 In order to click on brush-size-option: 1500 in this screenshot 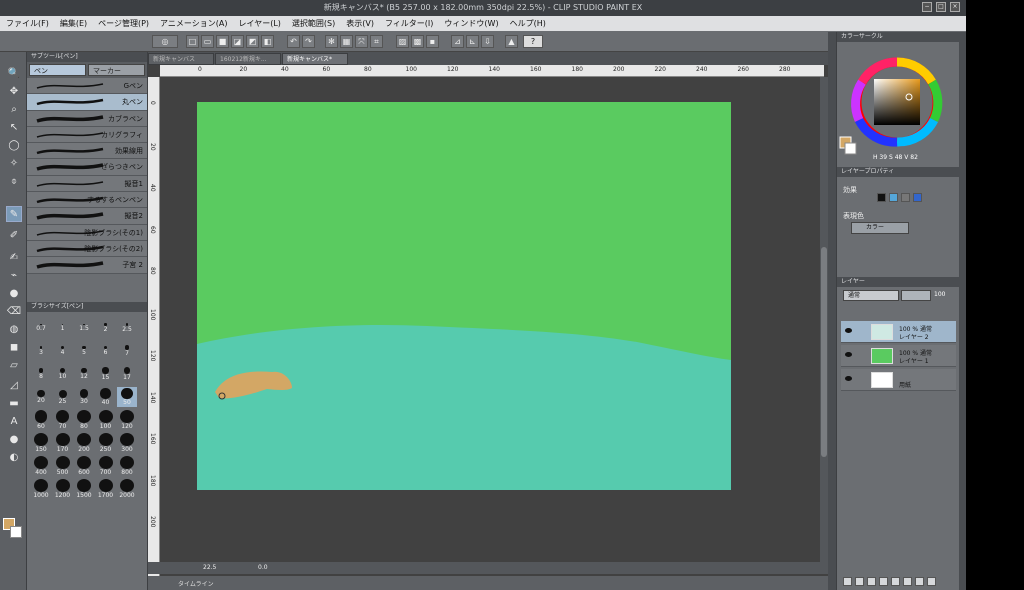, I will do `click(84, 489)`.